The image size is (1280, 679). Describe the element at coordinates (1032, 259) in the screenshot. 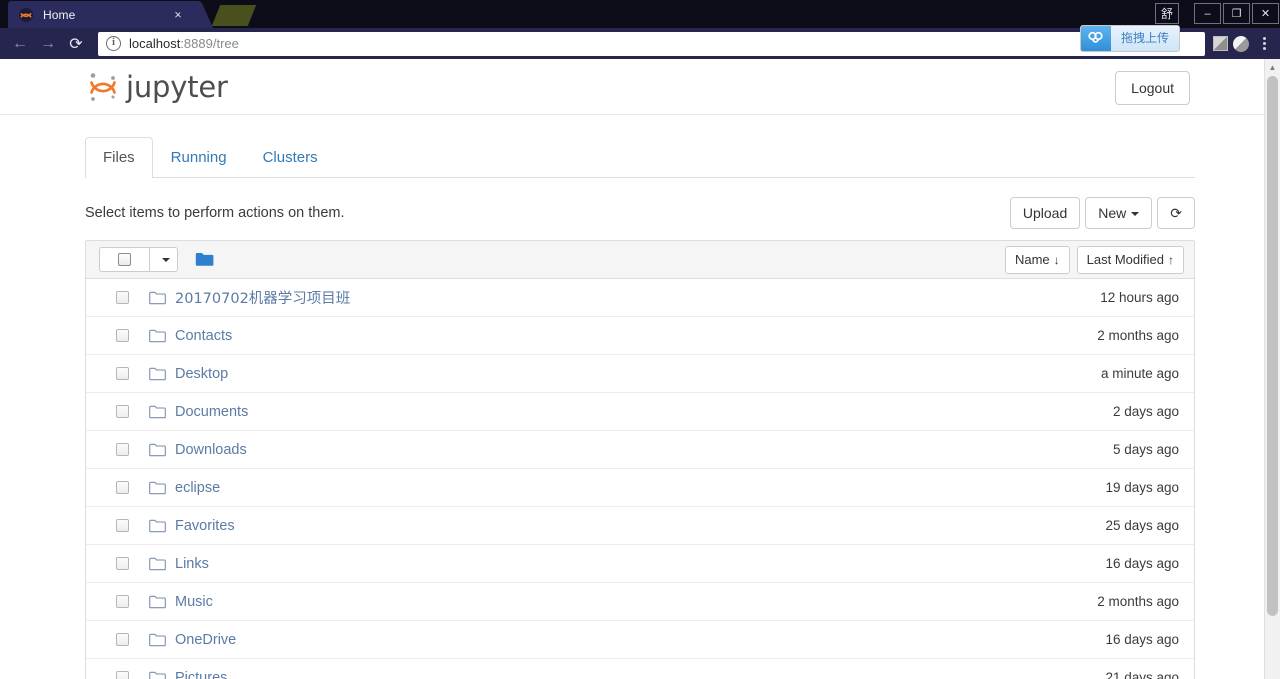

I see `sort-name-label: Name` at that location.